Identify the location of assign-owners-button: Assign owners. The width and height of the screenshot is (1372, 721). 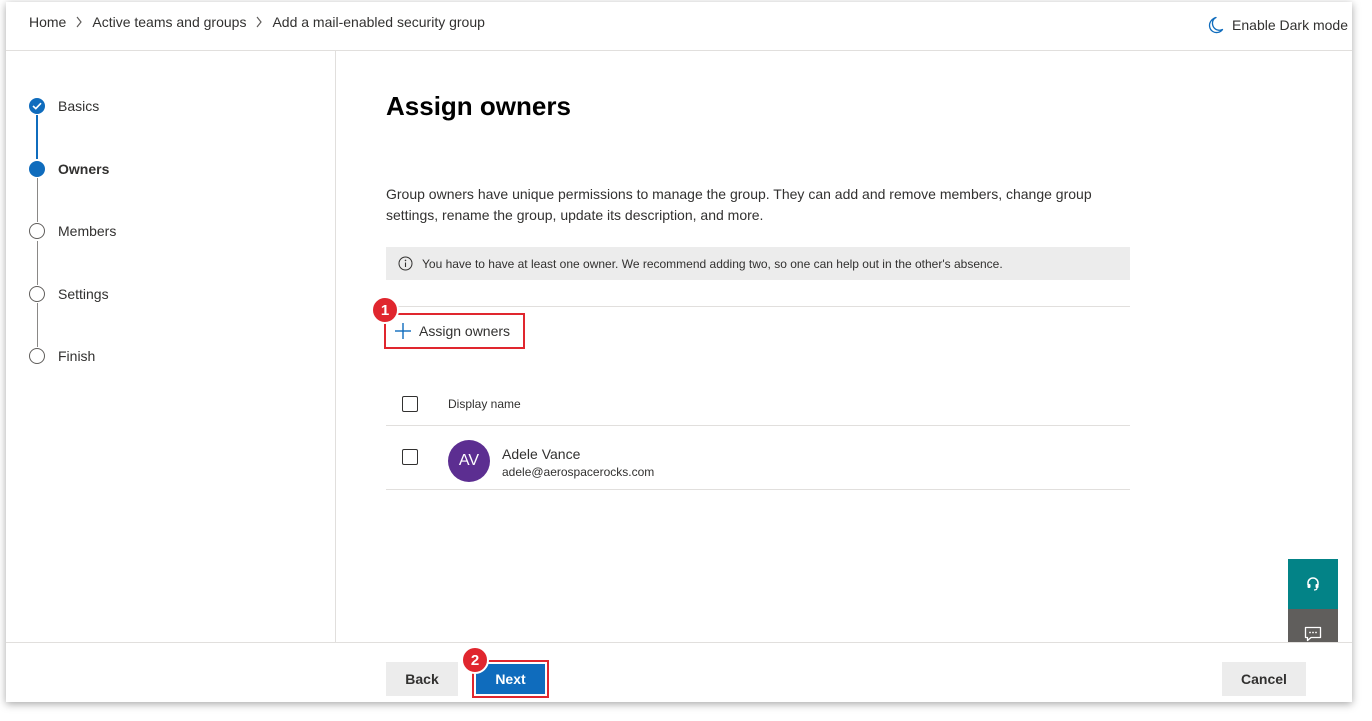
(454, 331).